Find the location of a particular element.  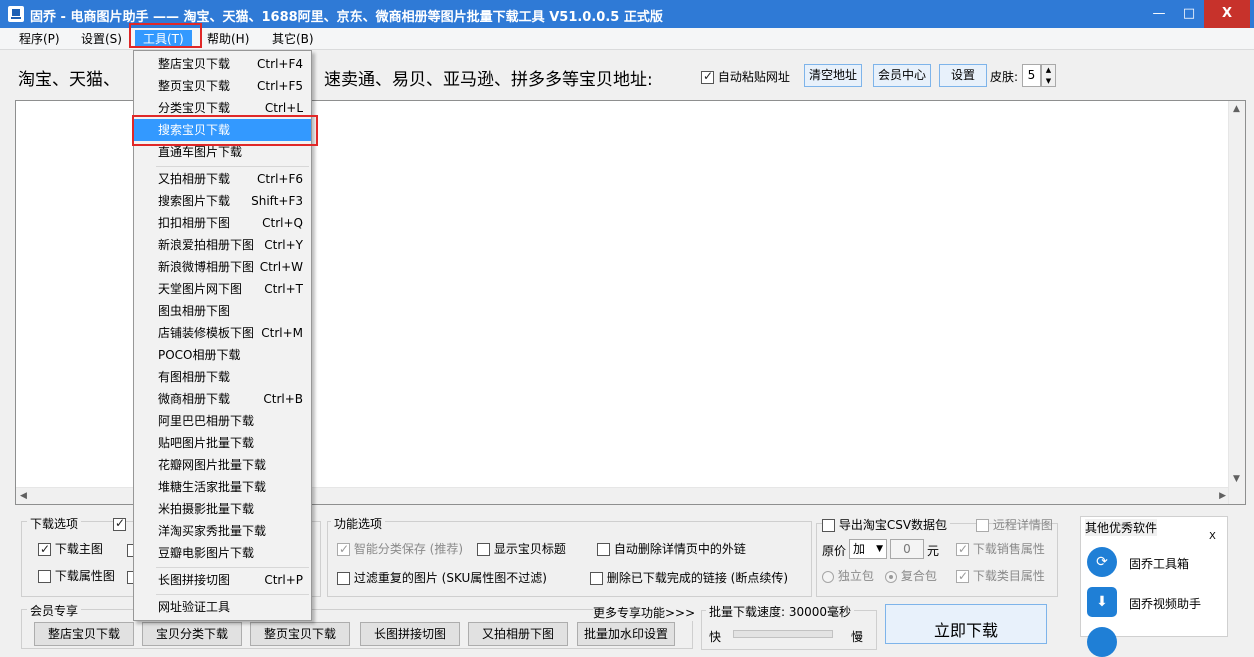

filter-duplicates-option: 过滤重复的图片 (SKU属性图不过滤) is located at coordinates (442, 578).